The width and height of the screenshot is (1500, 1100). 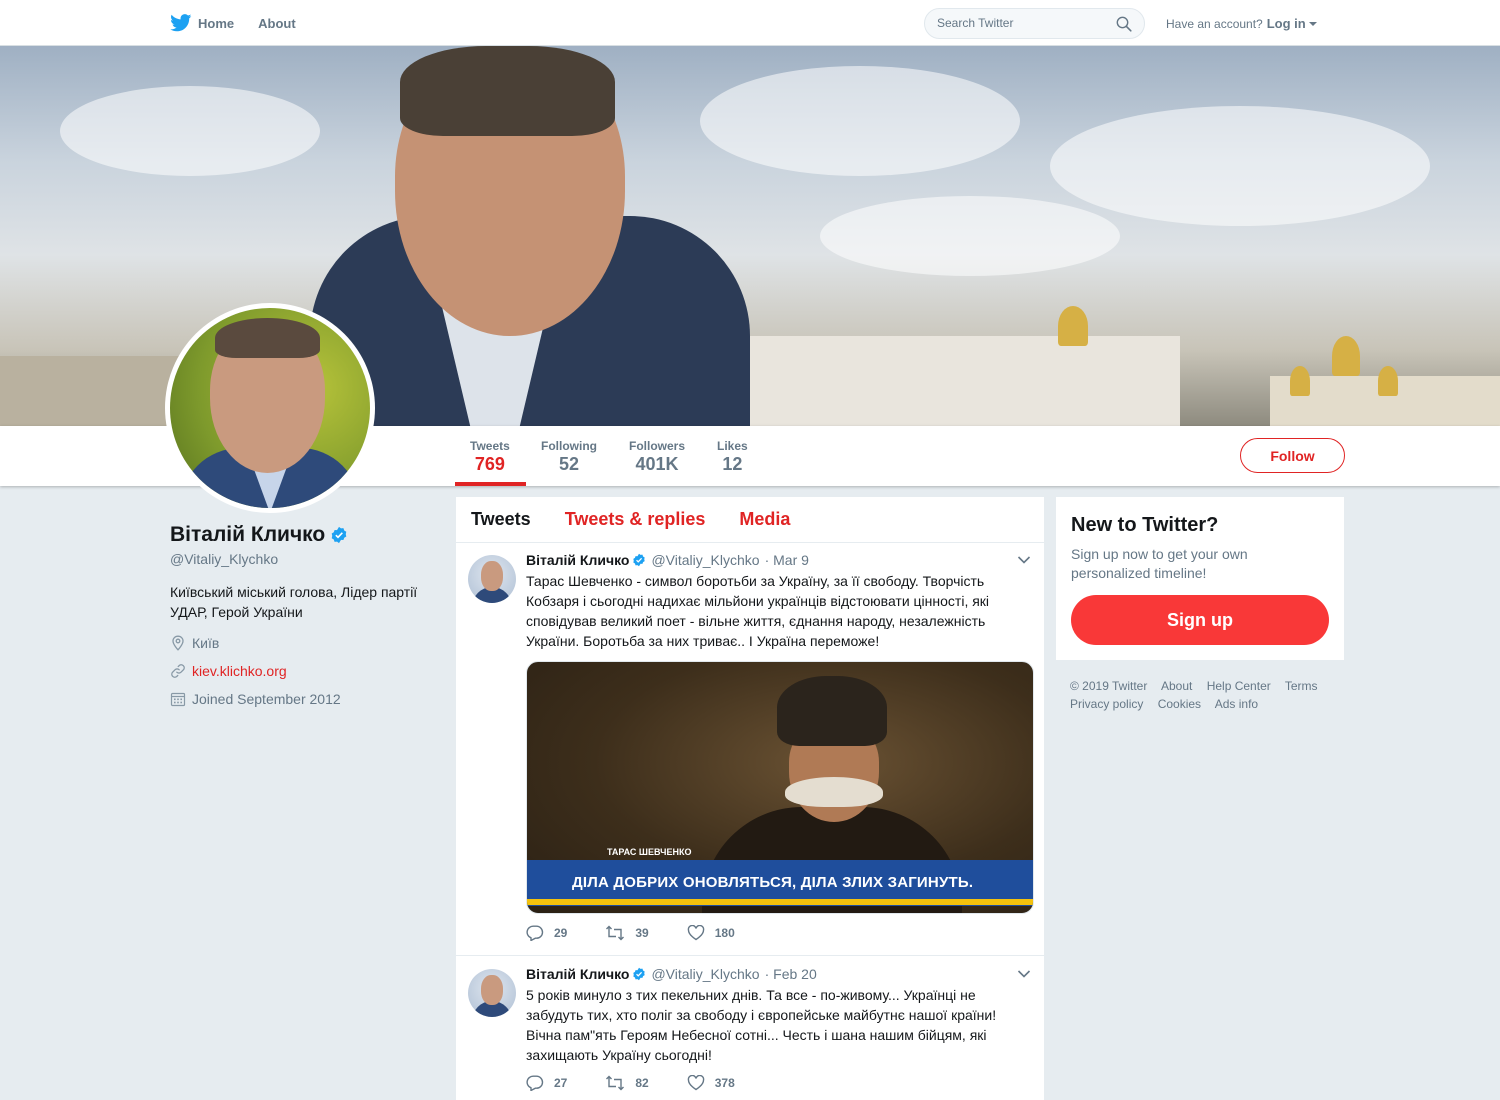 I want to click on profile-website: kiev.klichko.org, so click(x=228, y=671).